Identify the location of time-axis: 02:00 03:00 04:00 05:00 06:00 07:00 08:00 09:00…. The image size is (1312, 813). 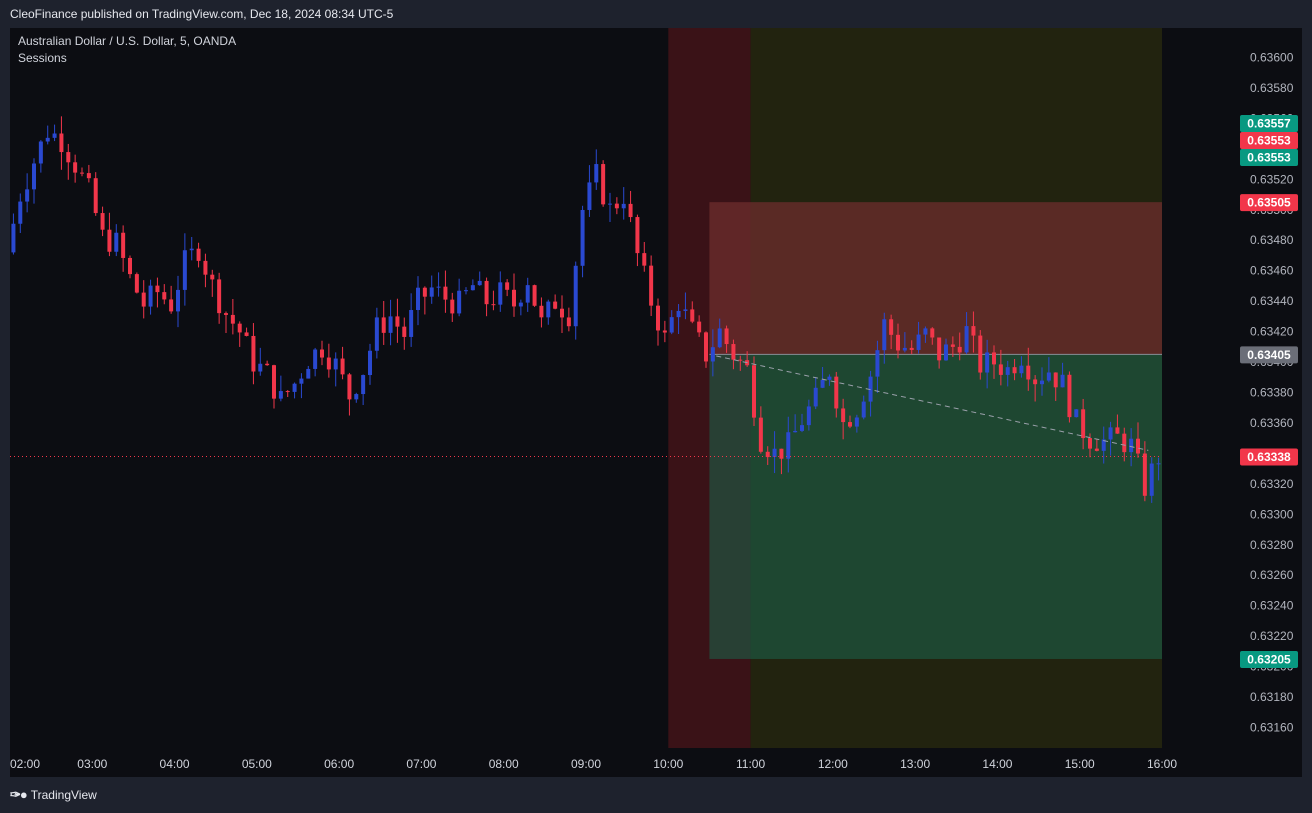
(593, 764).